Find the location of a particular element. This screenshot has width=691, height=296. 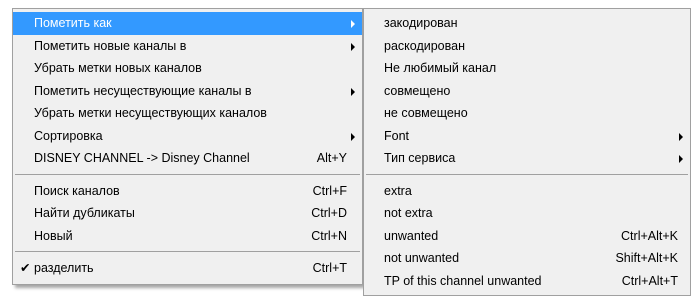

menu-item-shortcut: Shift+Alt+K is located at coordinates (646, 258).